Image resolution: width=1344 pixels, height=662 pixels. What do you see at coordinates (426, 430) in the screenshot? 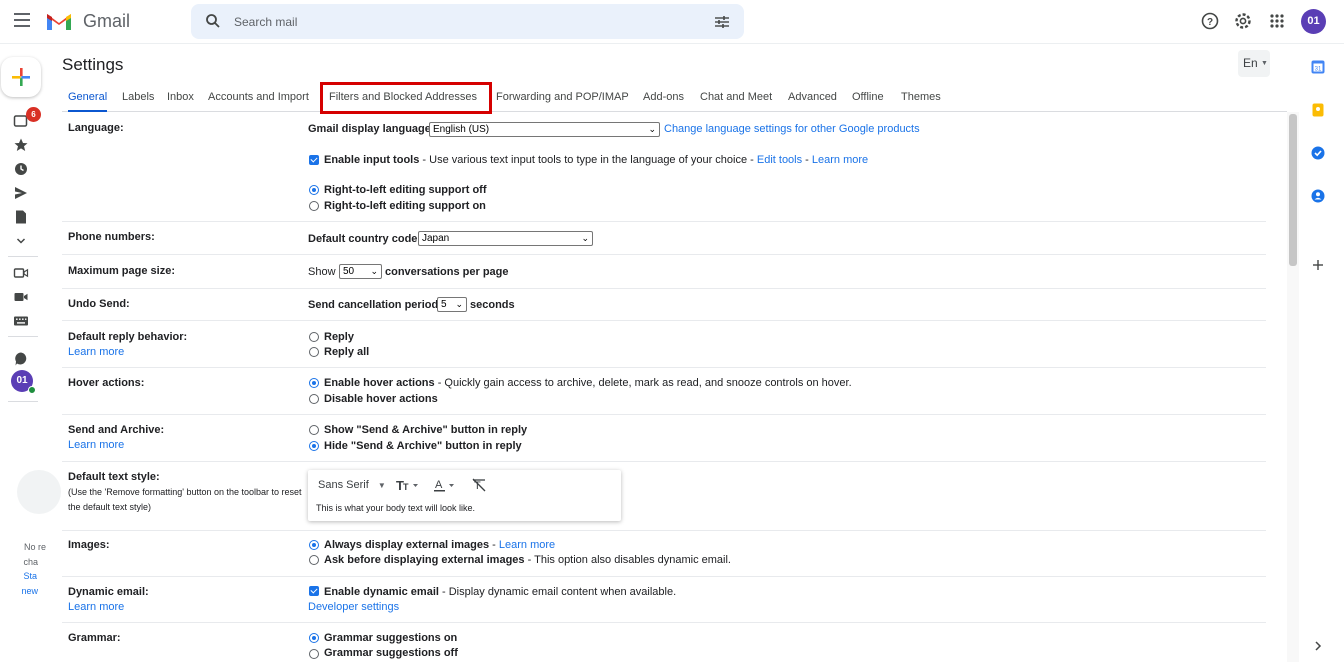
I see `show-send-archive-option: Show "Send & Archive" button in reply` at bounding box center [426, 430].